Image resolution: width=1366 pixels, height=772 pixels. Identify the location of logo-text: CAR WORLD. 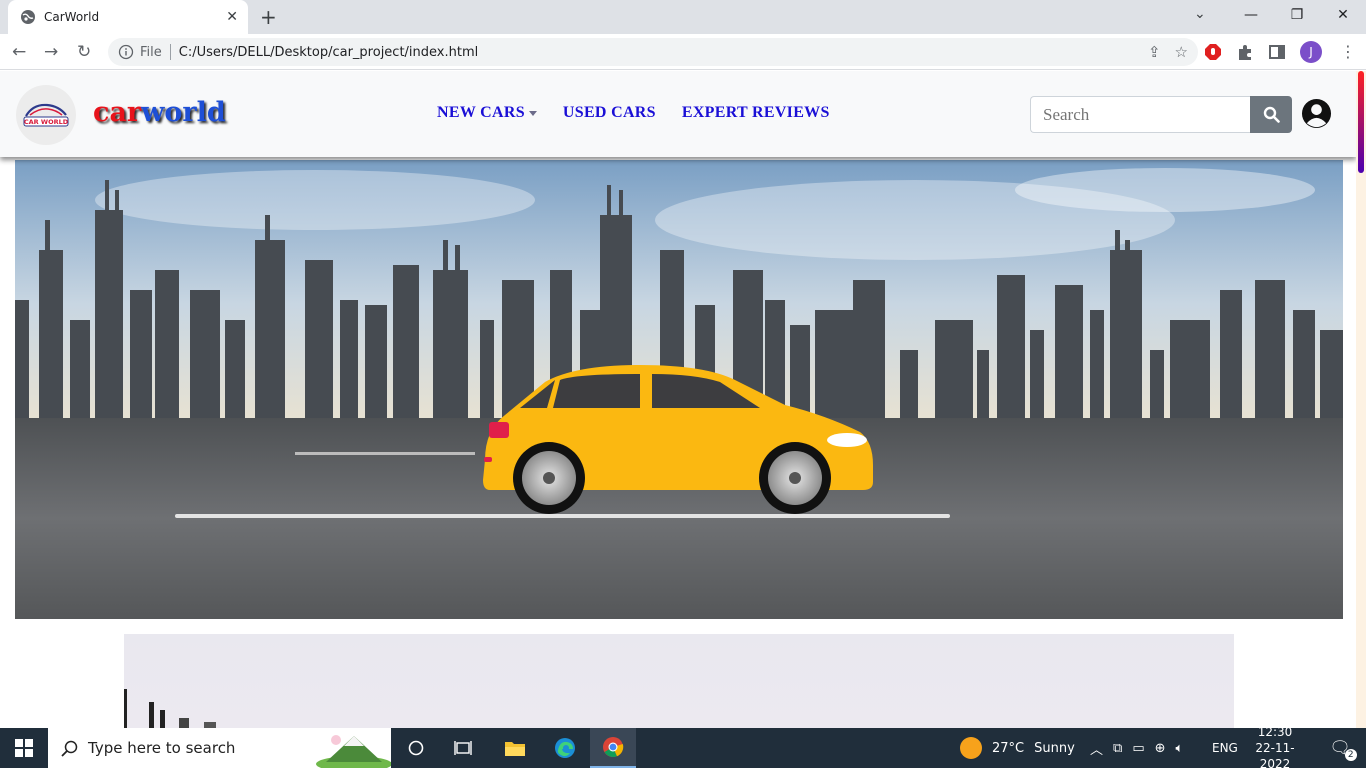
(46, 122).